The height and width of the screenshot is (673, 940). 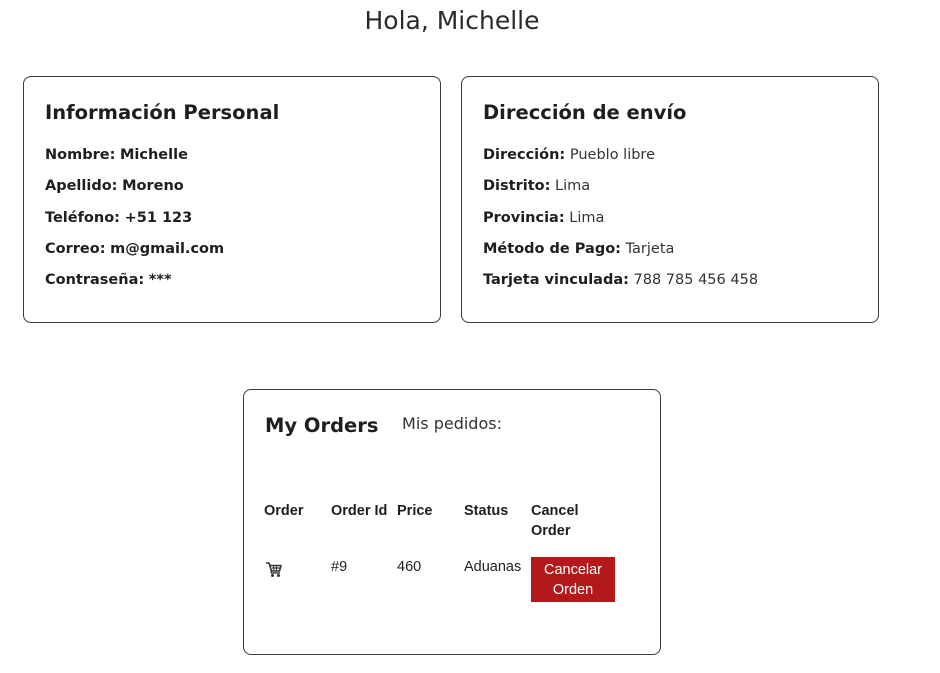 I want to click on personal-field-telefono: Teléfono: +51 123, so click(x=134, y=224).